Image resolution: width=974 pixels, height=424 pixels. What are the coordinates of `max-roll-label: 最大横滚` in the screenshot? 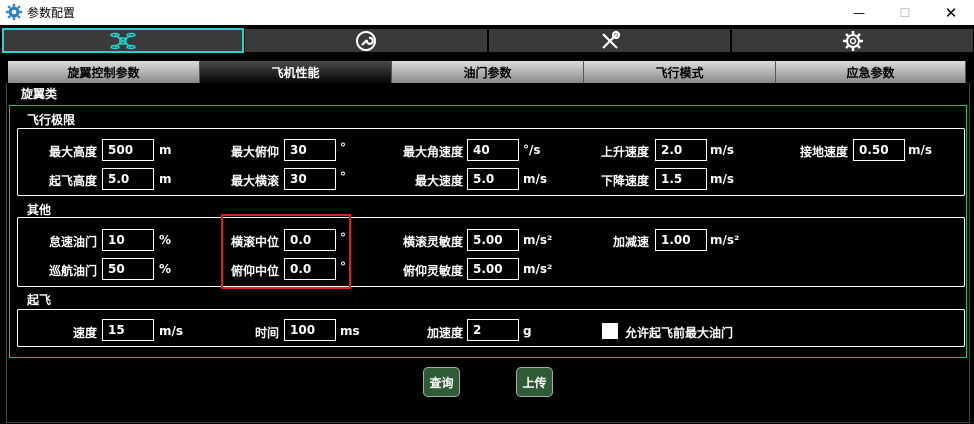 It's located at (254, 181).